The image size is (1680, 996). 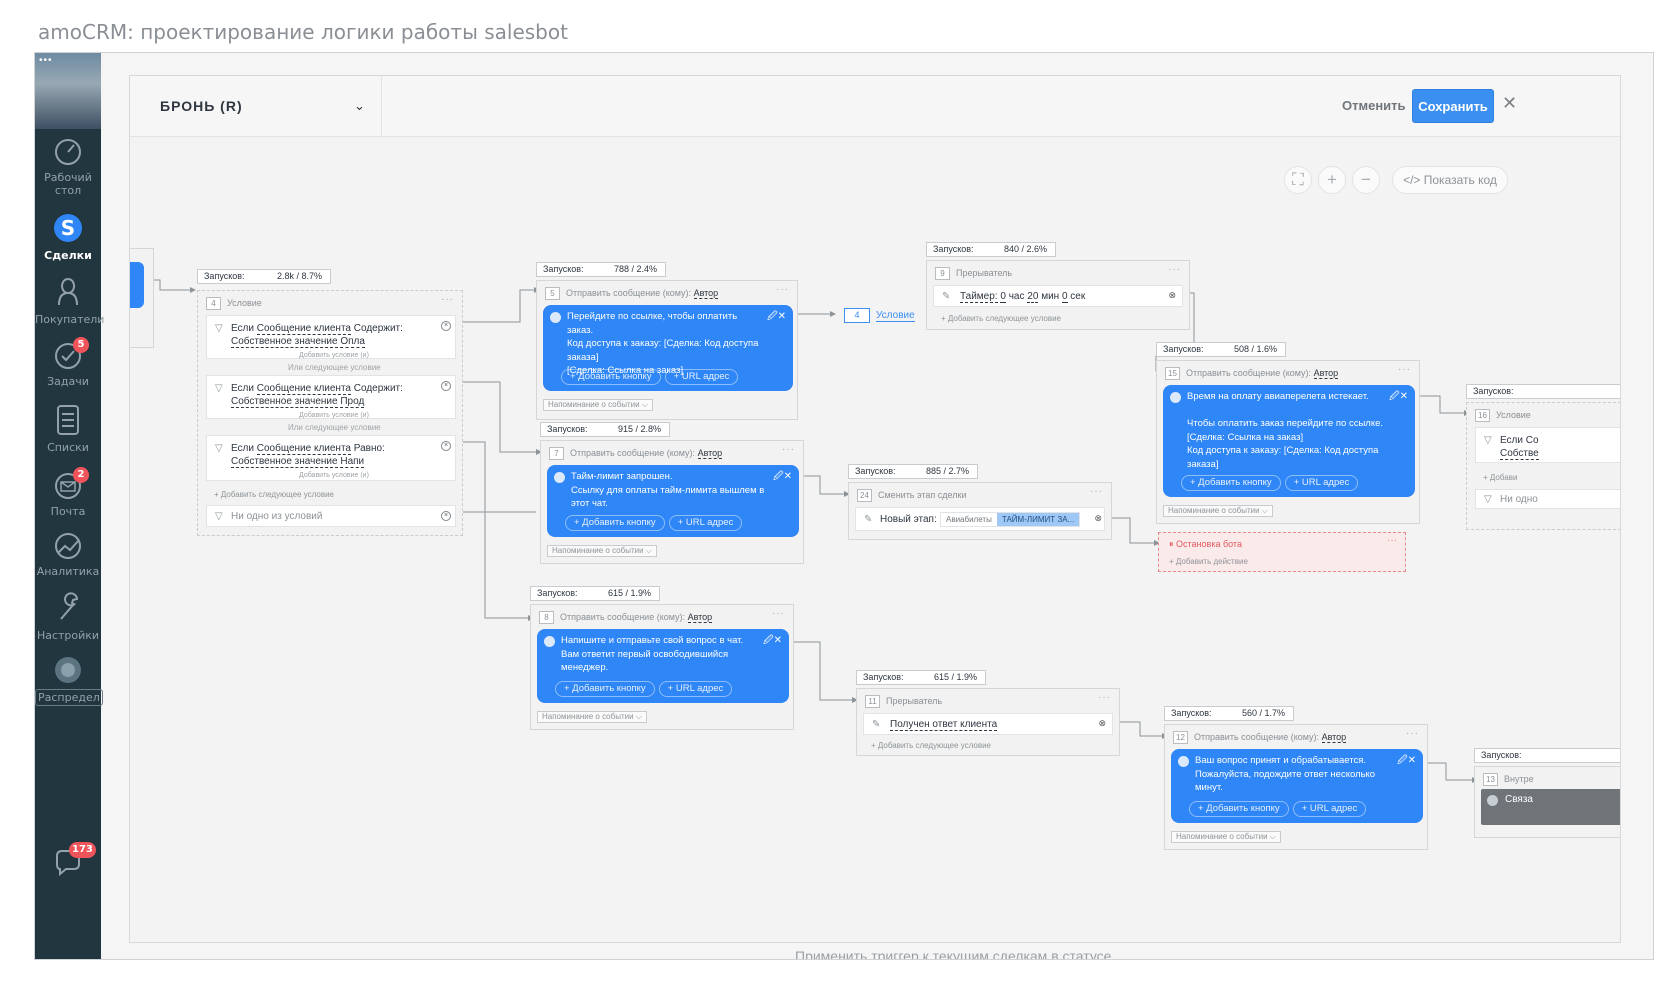 I want to click on stop-bot-node: ⏸ Остановка бота ··· + Добавить действие, so click(x=1282, y=552).